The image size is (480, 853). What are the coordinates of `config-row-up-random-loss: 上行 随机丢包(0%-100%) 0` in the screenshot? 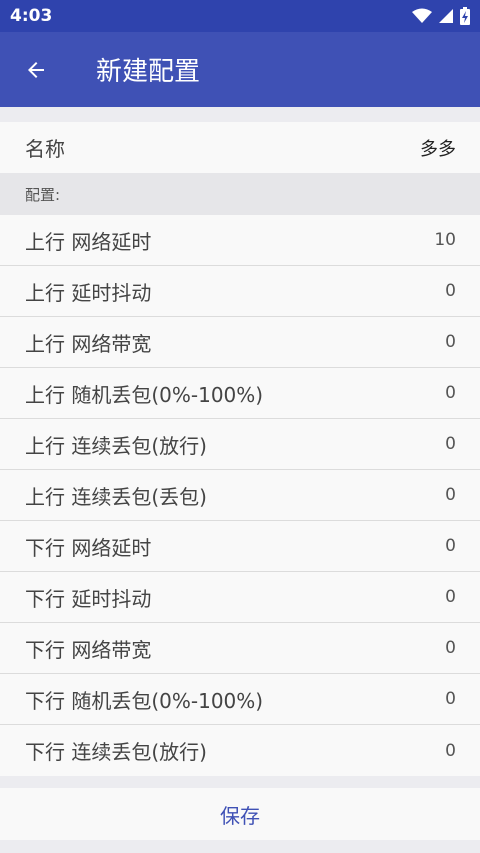 It's located at (240, 393).